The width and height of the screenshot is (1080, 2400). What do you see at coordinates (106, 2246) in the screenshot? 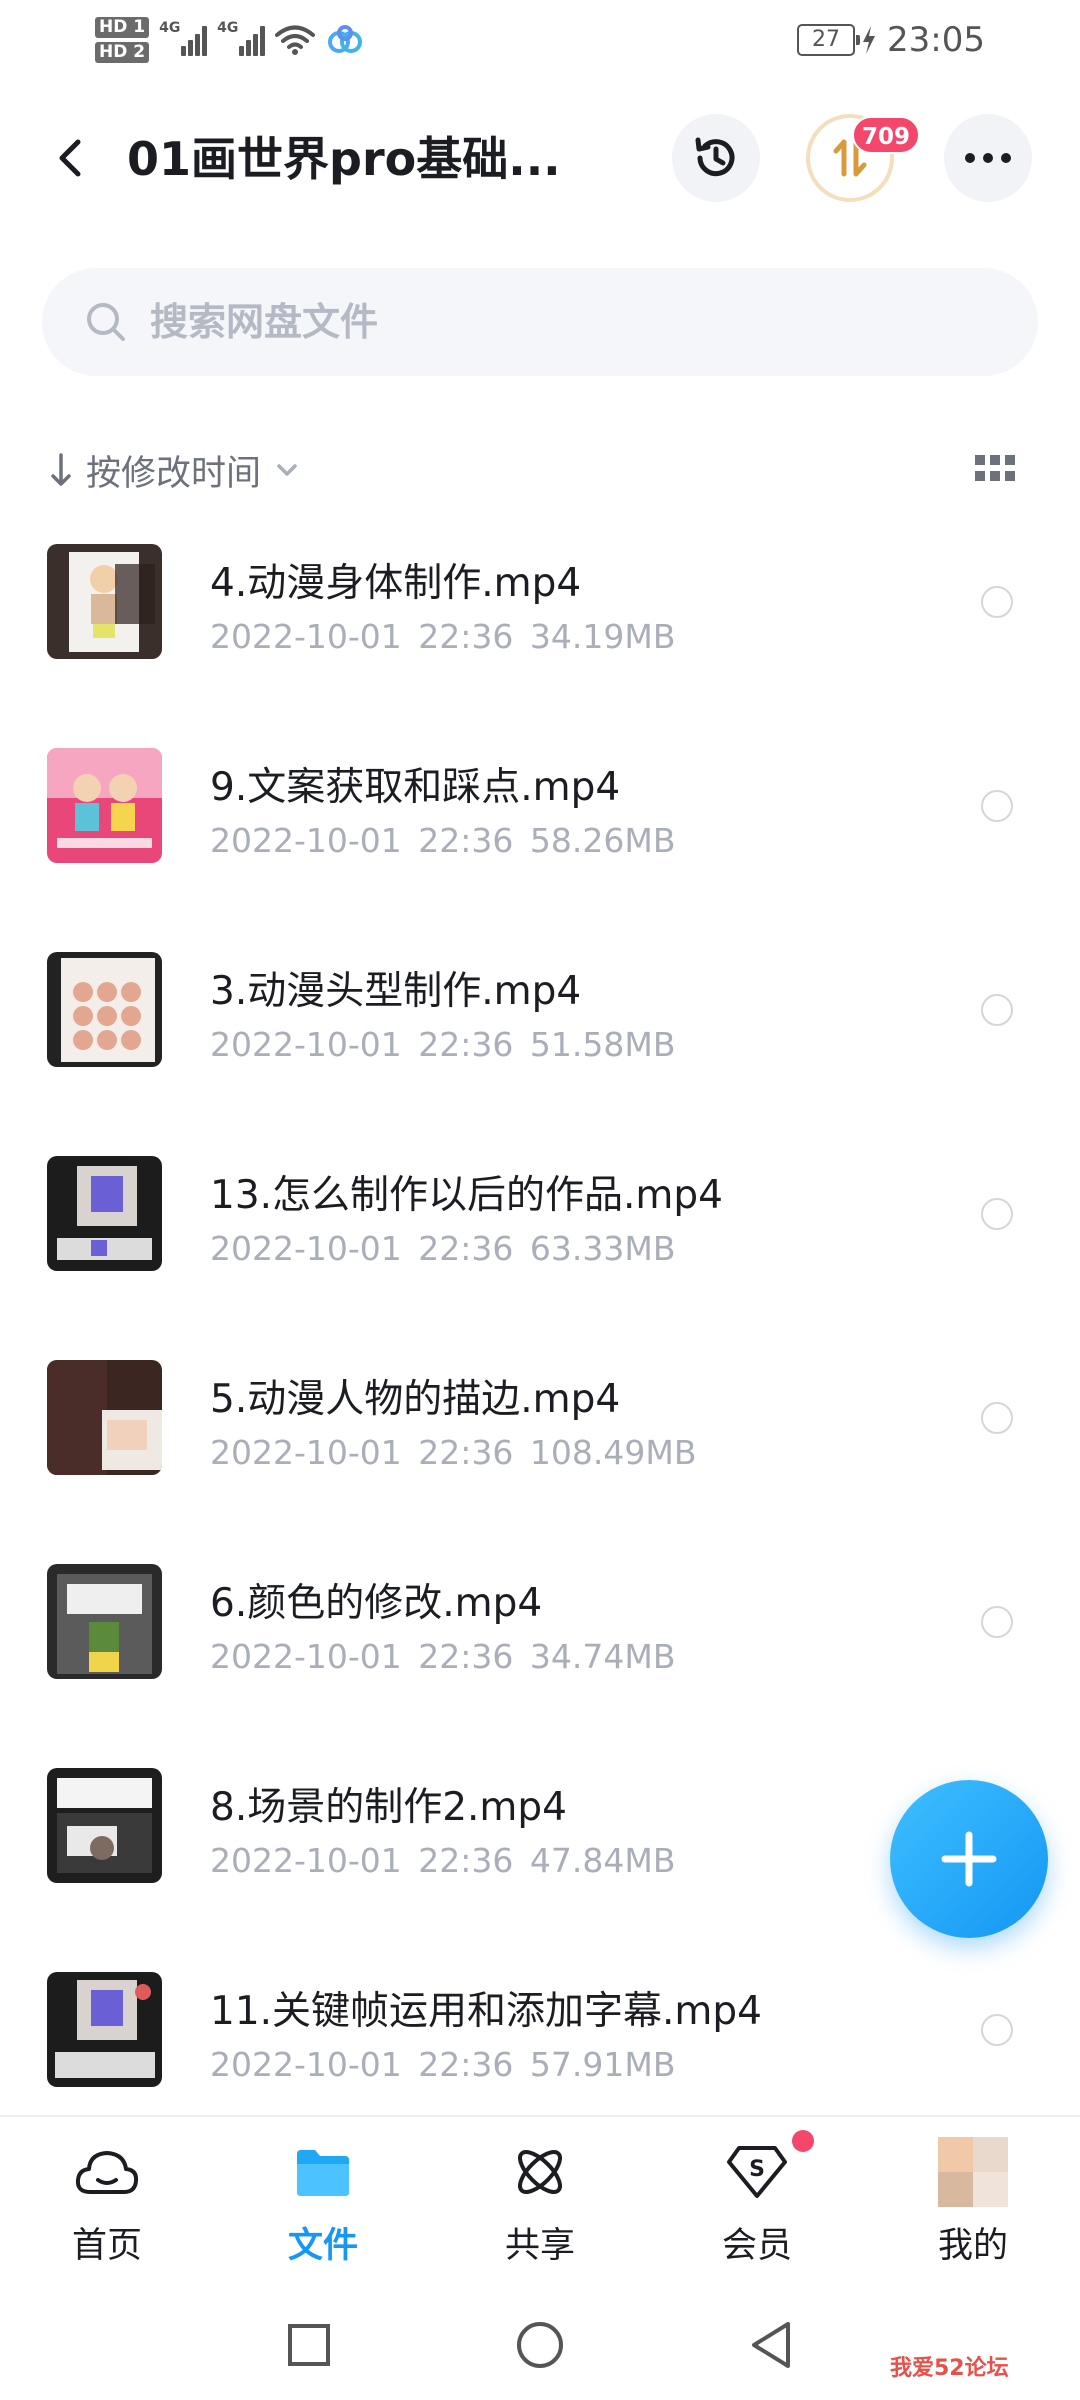
I see `nav-home-label: 首页` at bounding box center [106, 2246].